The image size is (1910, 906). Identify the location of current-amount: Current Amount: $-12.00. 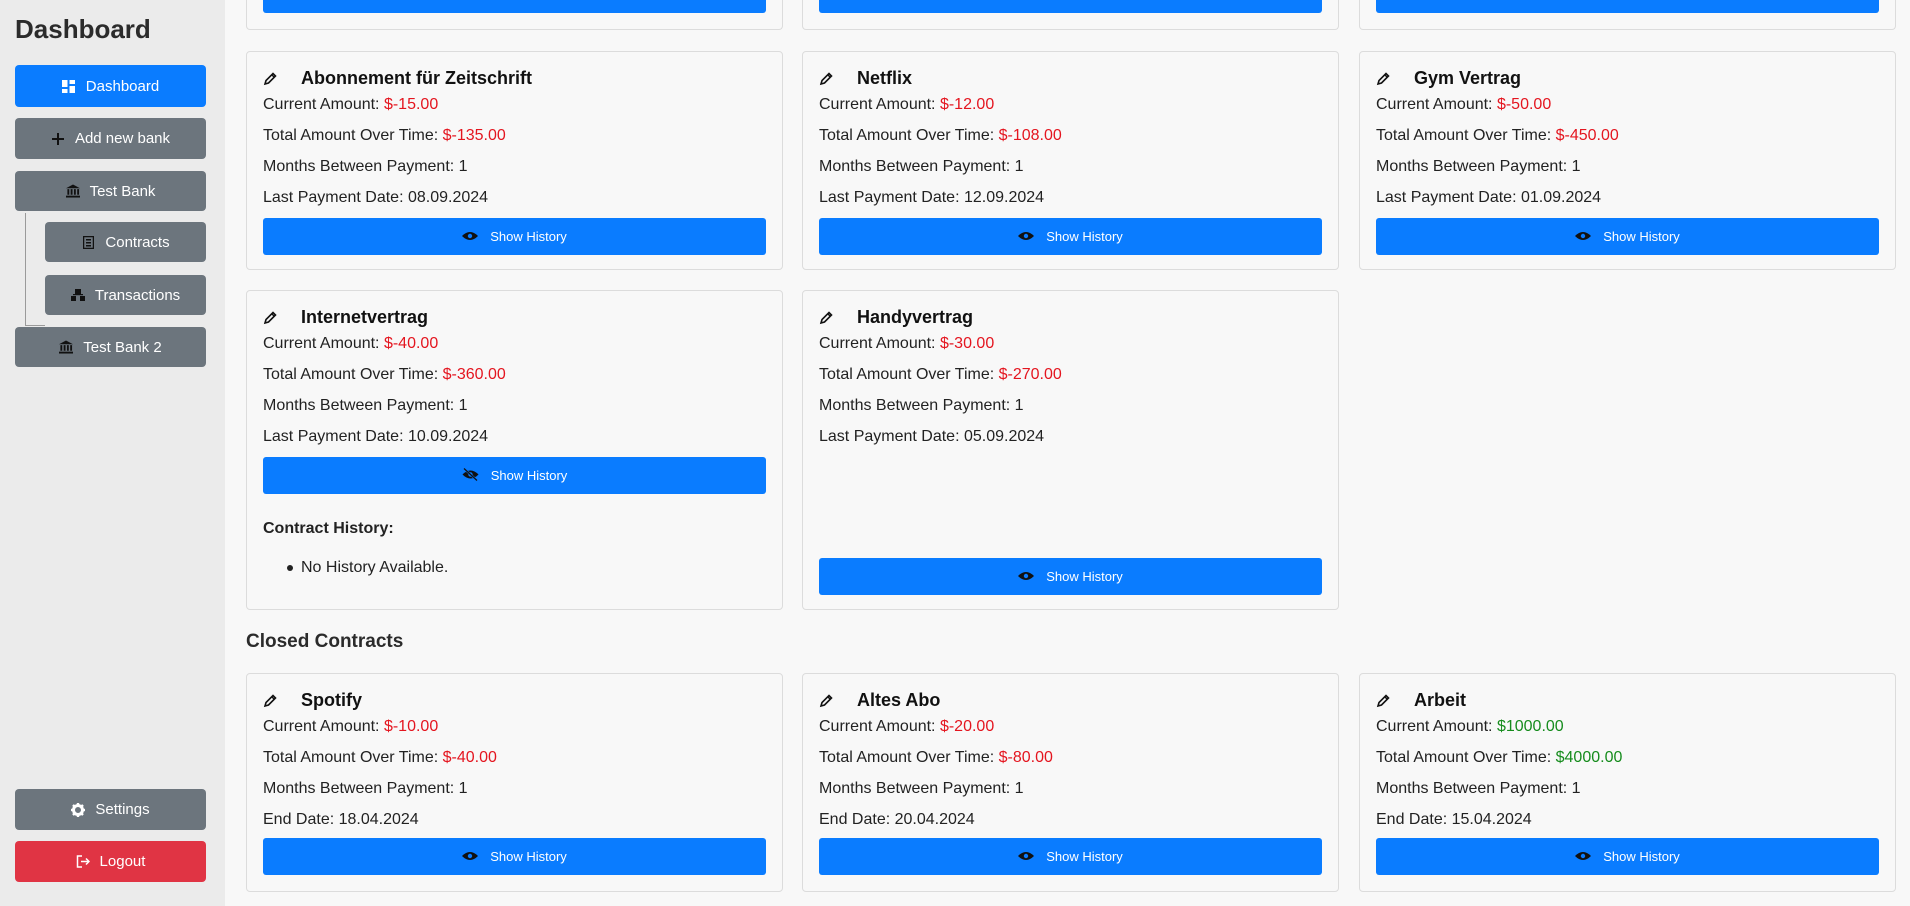
(907, 104).